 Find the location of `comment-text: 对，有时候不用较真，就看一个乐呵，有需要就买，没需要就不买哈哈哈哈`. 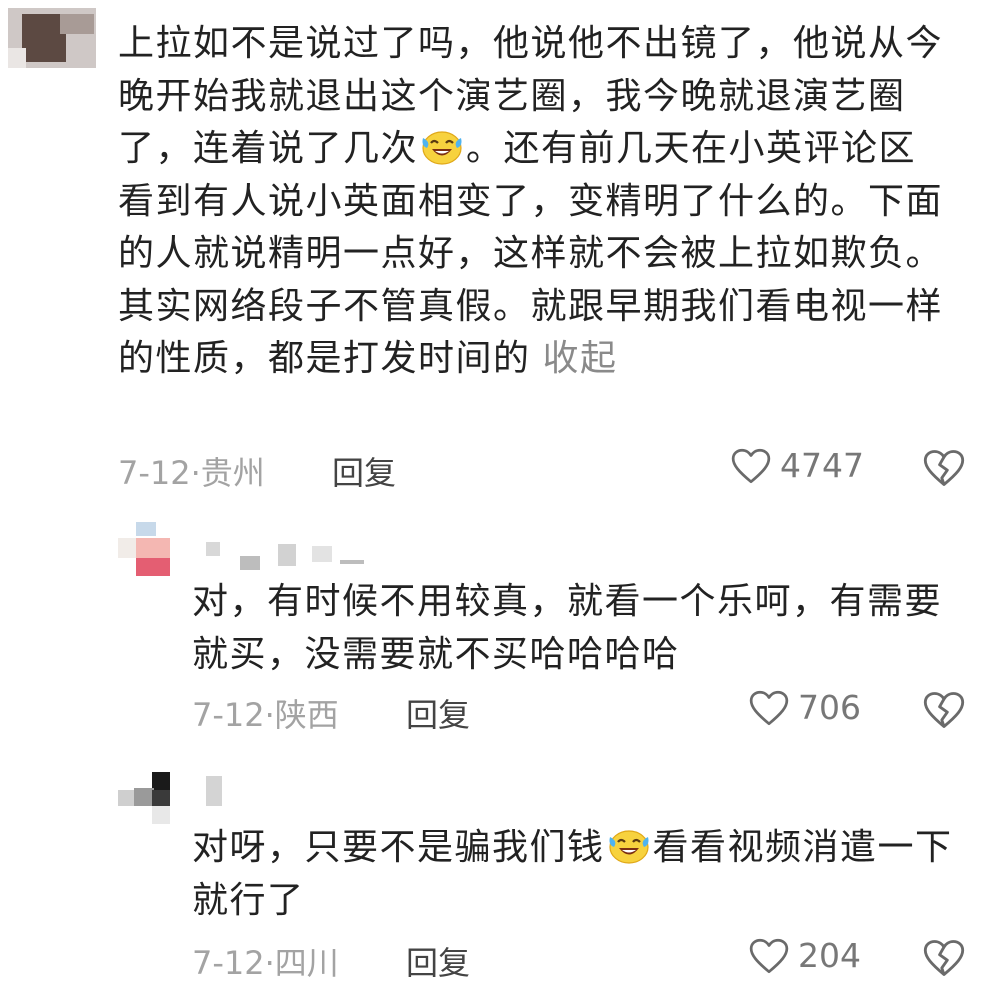

comment-text: 对，有时候不用较真，就看一个乐呵，有需要就买，没需要就不买哈哈哈哈 is located at coordinates (582, 628).